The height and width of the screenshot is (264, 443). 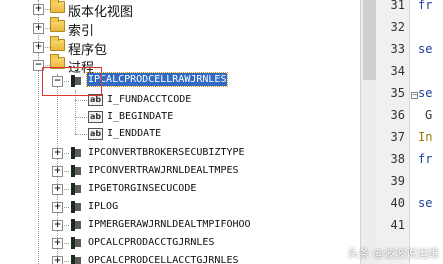 What do you see at coordinates (369, 40) in the screenshot?
I see `scrollbar-thumb` at bounding box center [369, 40].